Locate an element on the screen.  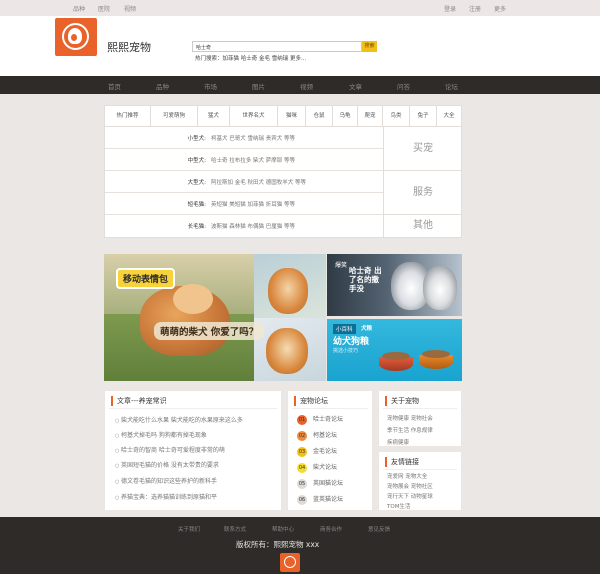
tab-rabbit: 兔子 is located at coordinates (423, 116).